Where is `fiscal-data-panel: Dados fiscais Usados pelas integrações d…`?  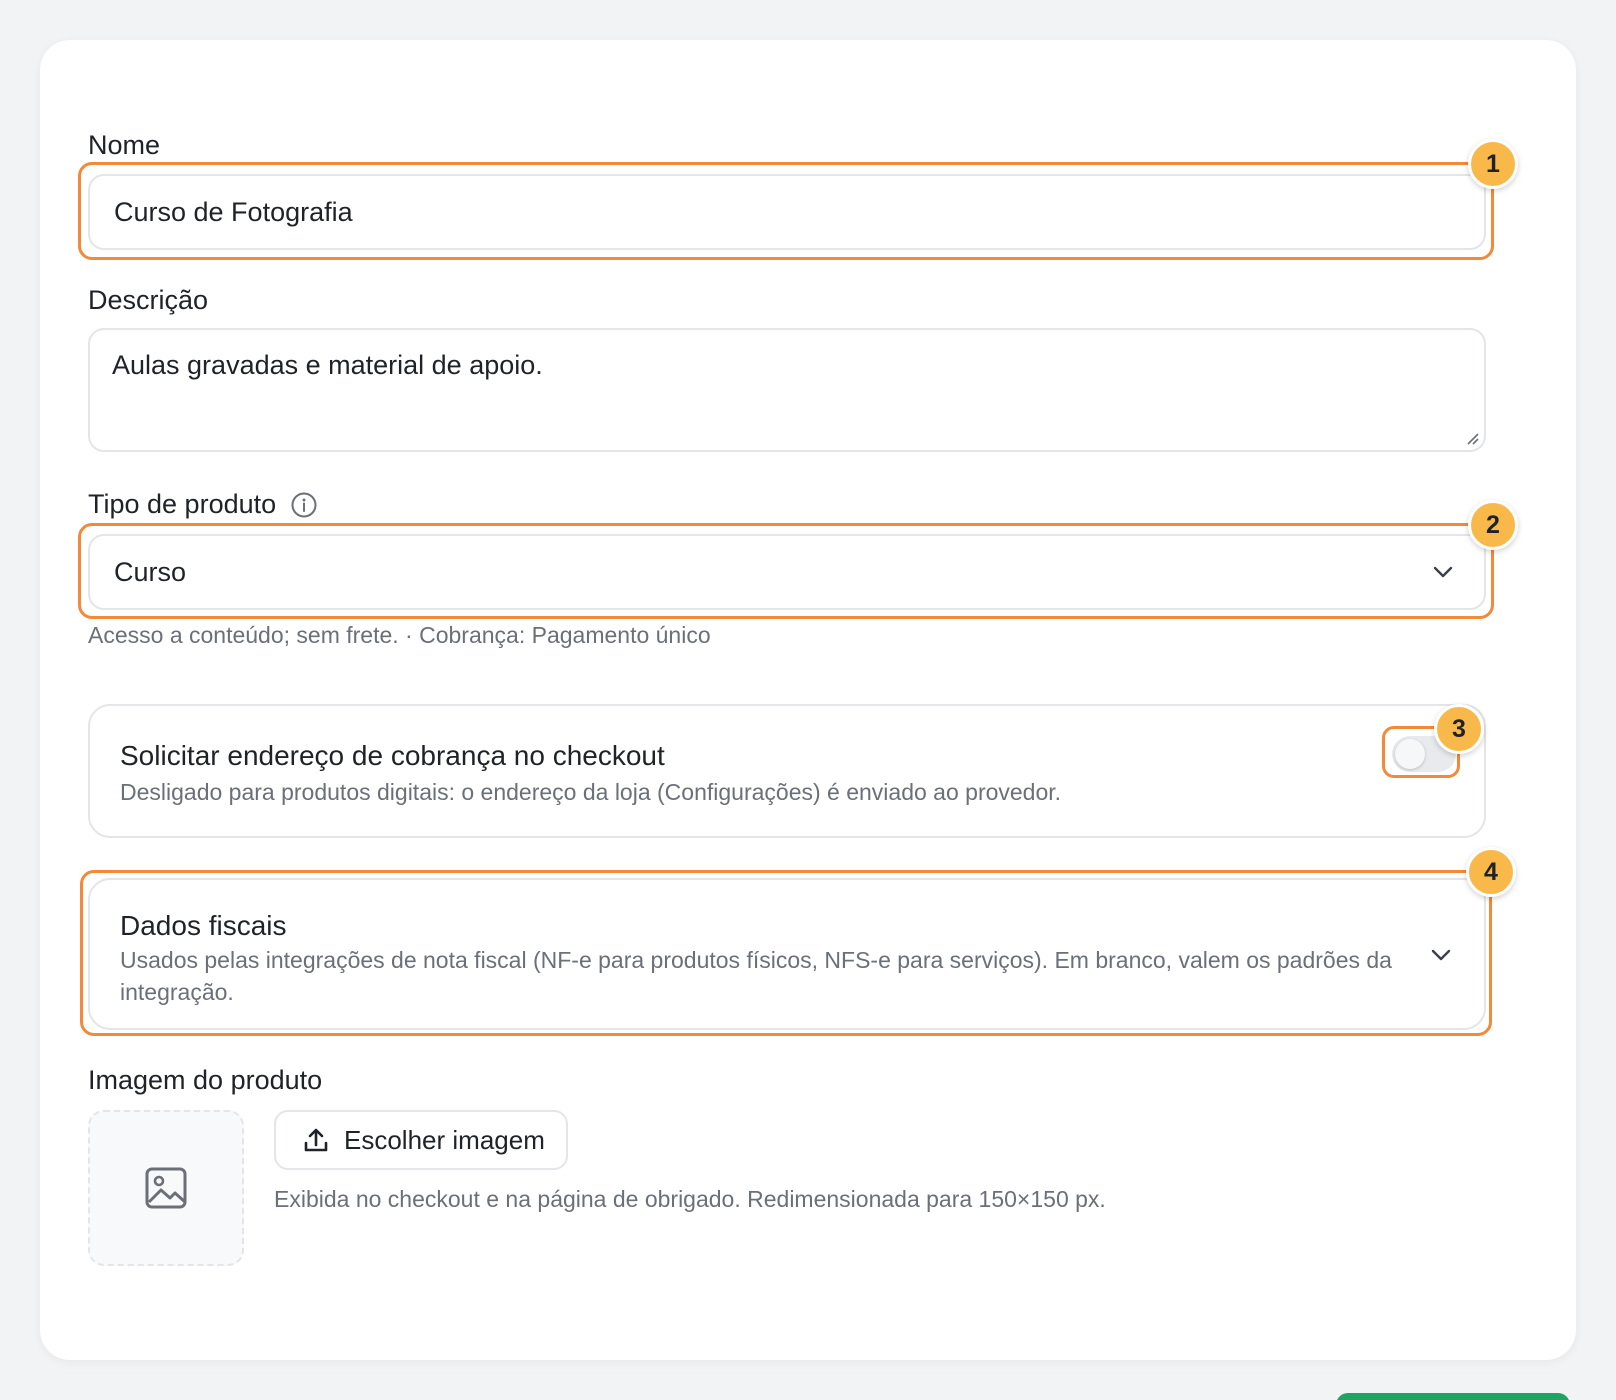
fiscal-data-panel: Dados fiscais Usados pelas integrações d… is located at coordinates (787, 954).